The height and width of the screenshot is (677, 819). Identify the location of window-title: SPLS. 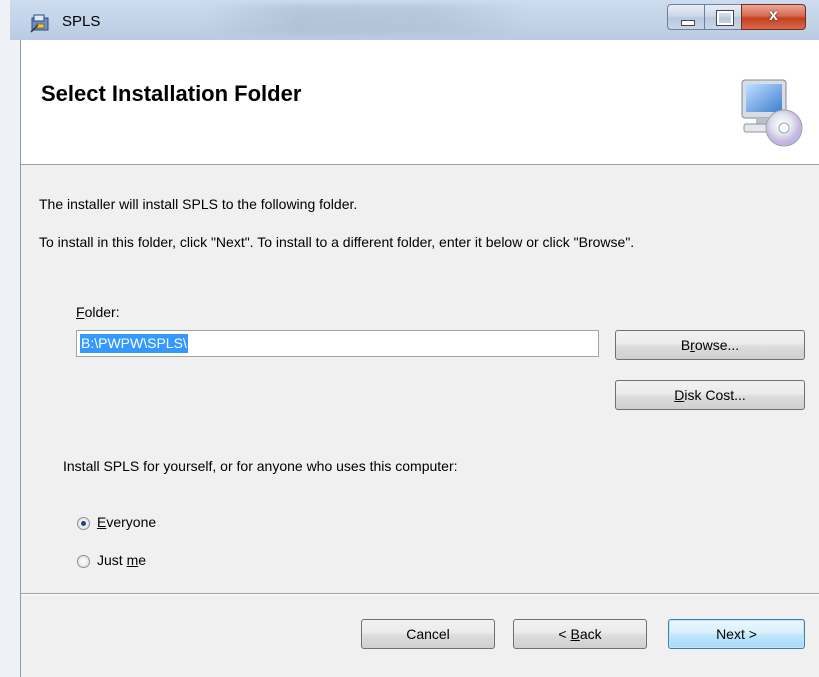
(81, 21).